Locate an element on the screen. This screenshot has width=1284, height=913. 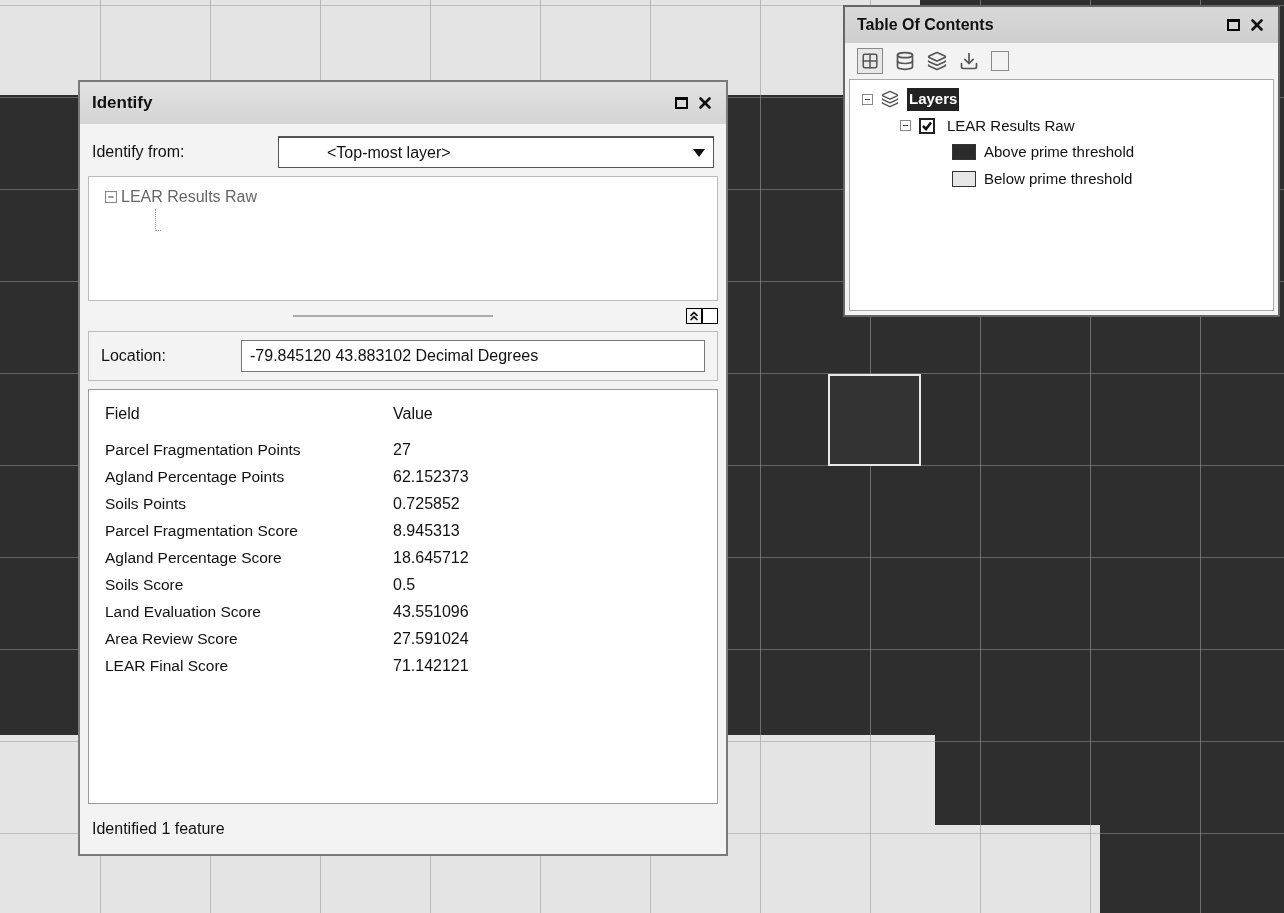
window-title: Identify is located at coordinates (122, 103).